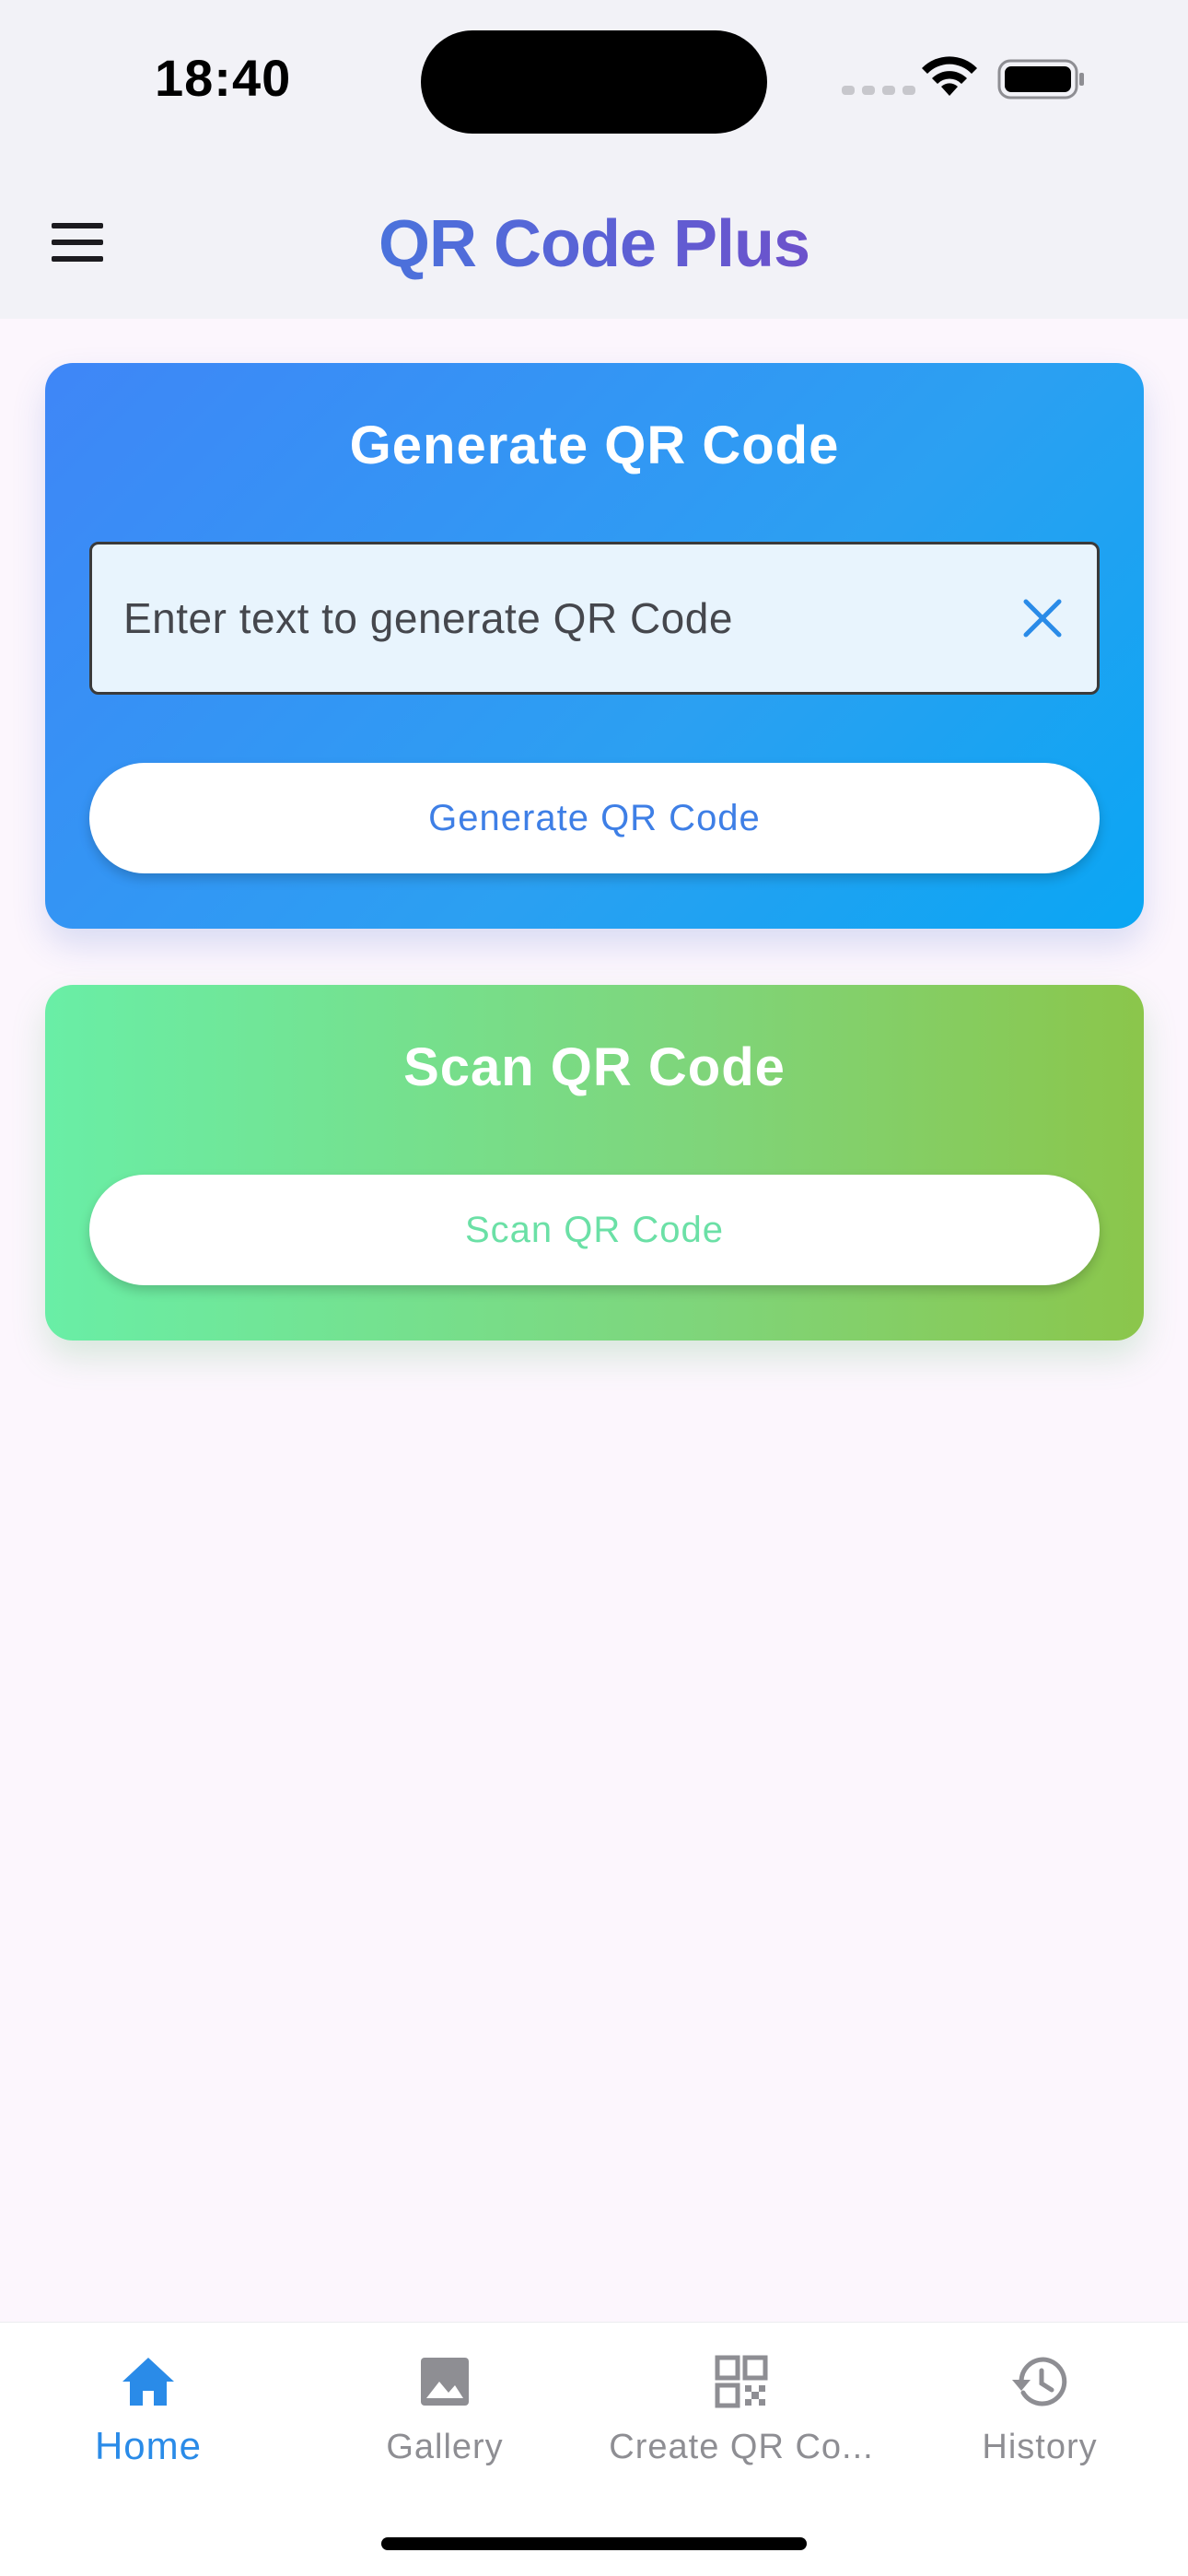 This screenshot has height=2576, width=1188. What do you see at coordinates (148, 2382) in the screenshot?
I see `home-icon` at bounding box center [148, 2382].